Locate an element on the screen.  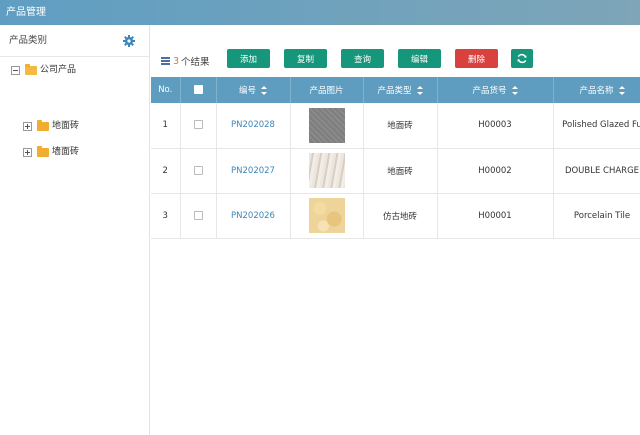
tree-node-label: 公司产品 is located at coordinates (58, 70).